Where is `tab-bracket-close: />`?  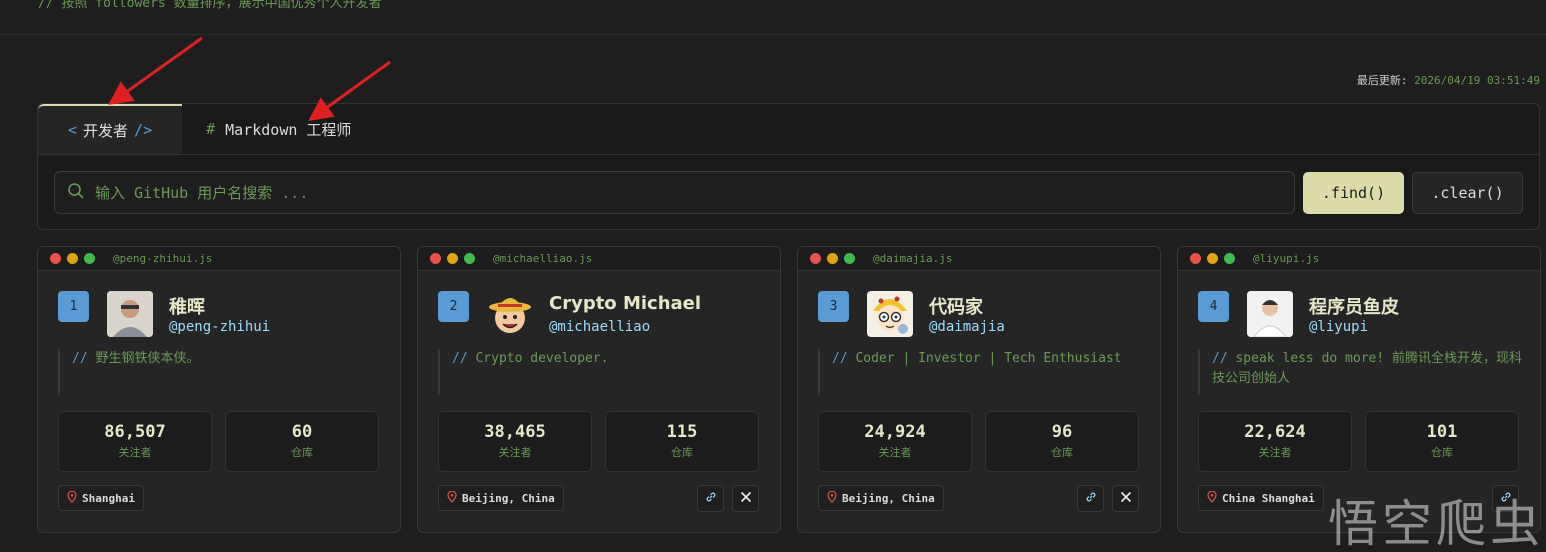
tab-bracket-close: /> is located at coordinates (143, 130).